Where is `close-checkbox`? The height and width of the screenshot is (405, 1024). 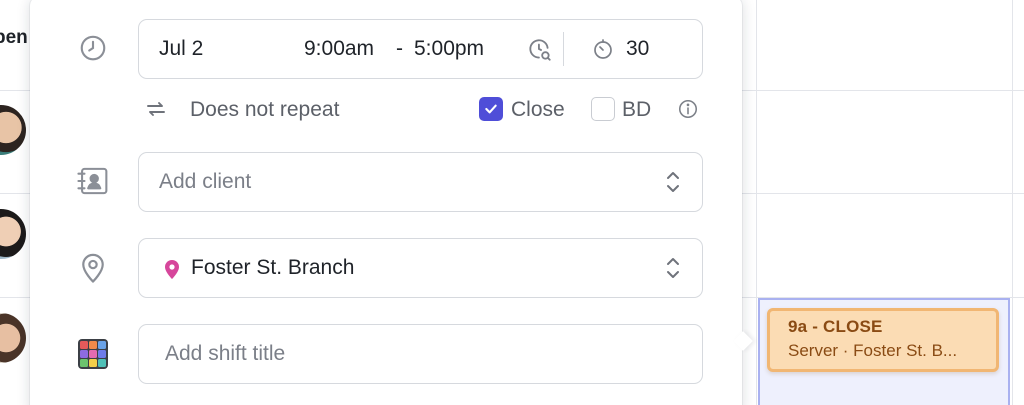 close-checkbox is located at coordinates (491, 109).